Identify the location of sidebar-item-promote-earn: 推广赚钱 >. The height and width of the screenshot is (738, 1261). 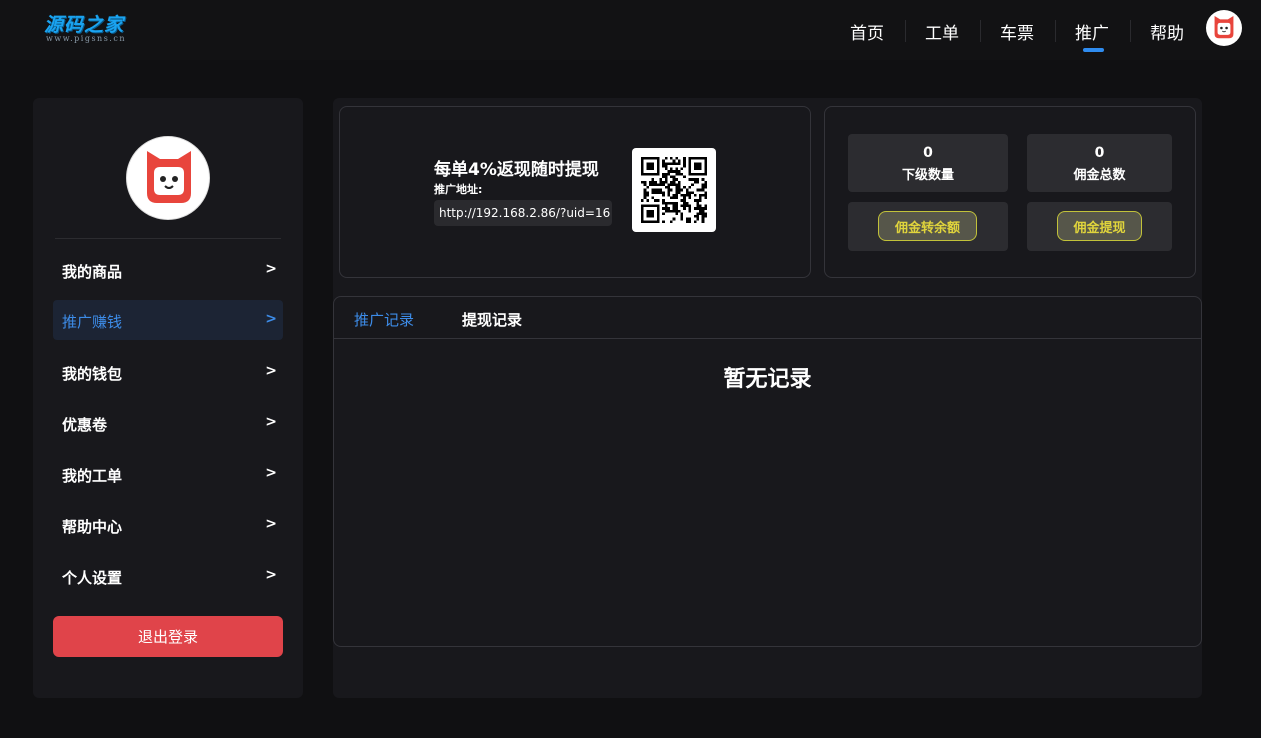
(168, 320).